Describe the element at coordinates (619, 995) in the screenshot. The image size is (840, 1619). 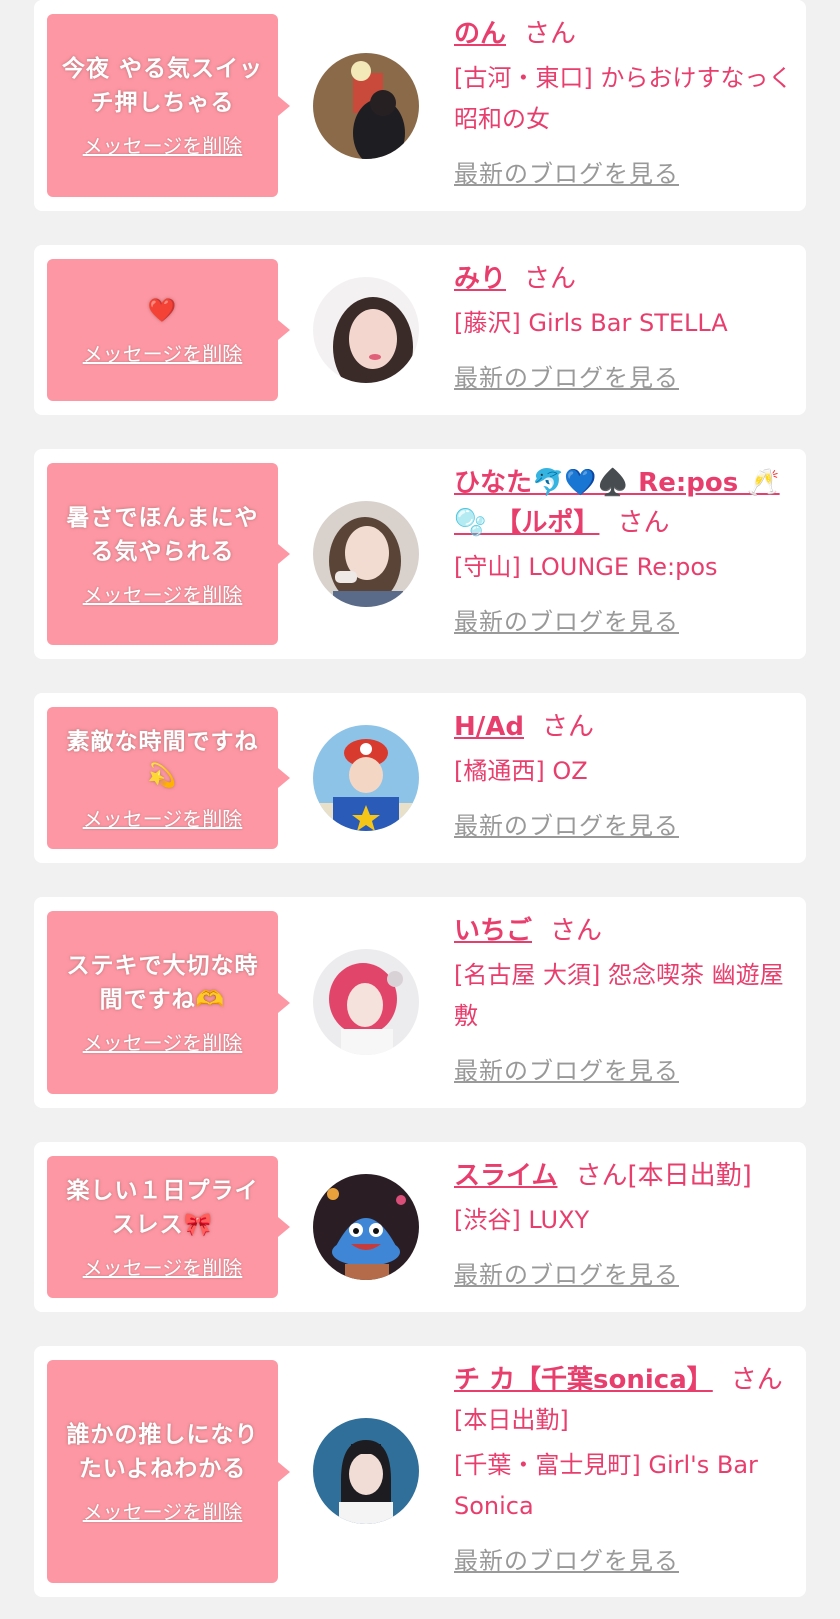
I see `shop-name: [名古屋 大須] 怨念喫茶 幽遊屋敷` at that location.